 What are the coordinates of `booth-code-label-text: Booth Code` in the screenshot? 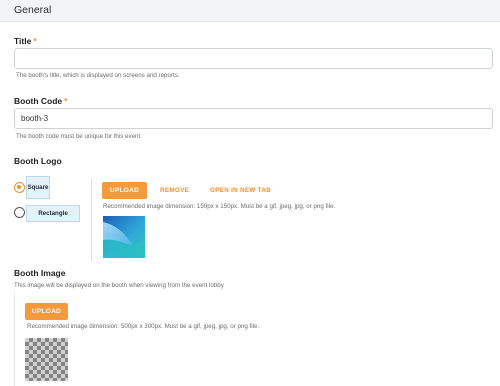 It's located at (38, 101).